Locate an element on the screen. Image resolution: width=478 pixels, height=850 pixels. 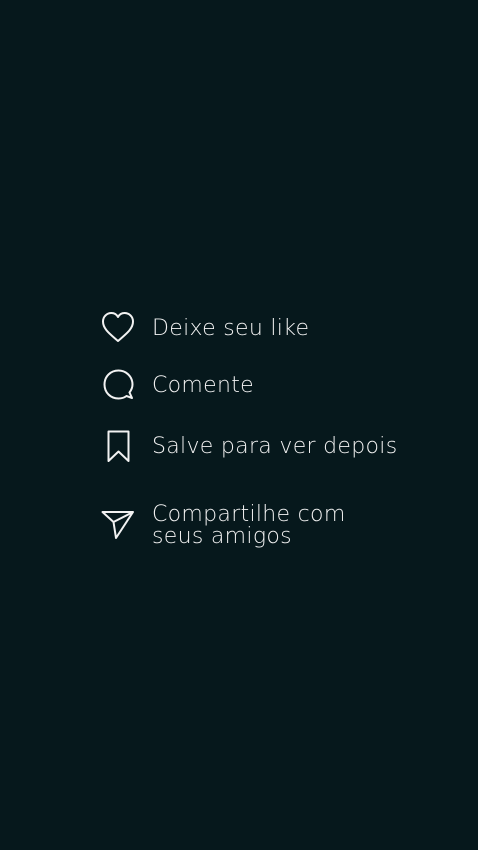
comment-label: Comente is located at coordinates (203, 385).